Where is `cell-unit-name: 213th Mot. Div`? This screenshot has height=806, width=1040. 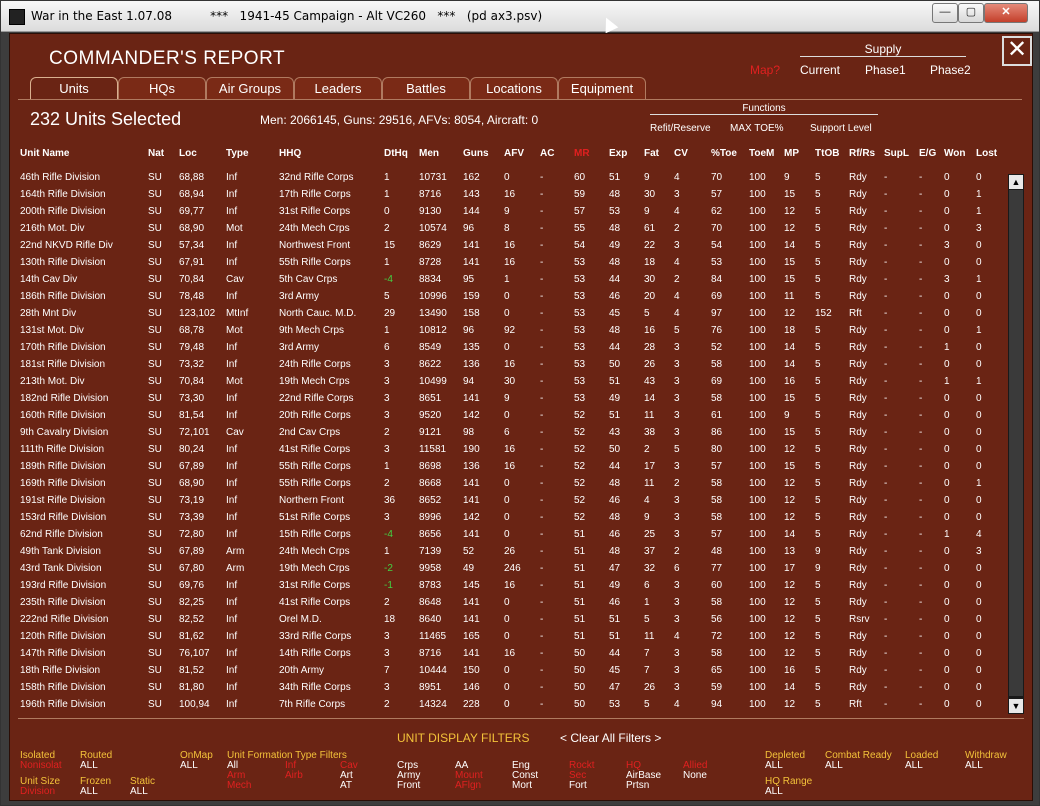
cell-unit-name: 213th Mot. Div is located at coordinates (52, 381).